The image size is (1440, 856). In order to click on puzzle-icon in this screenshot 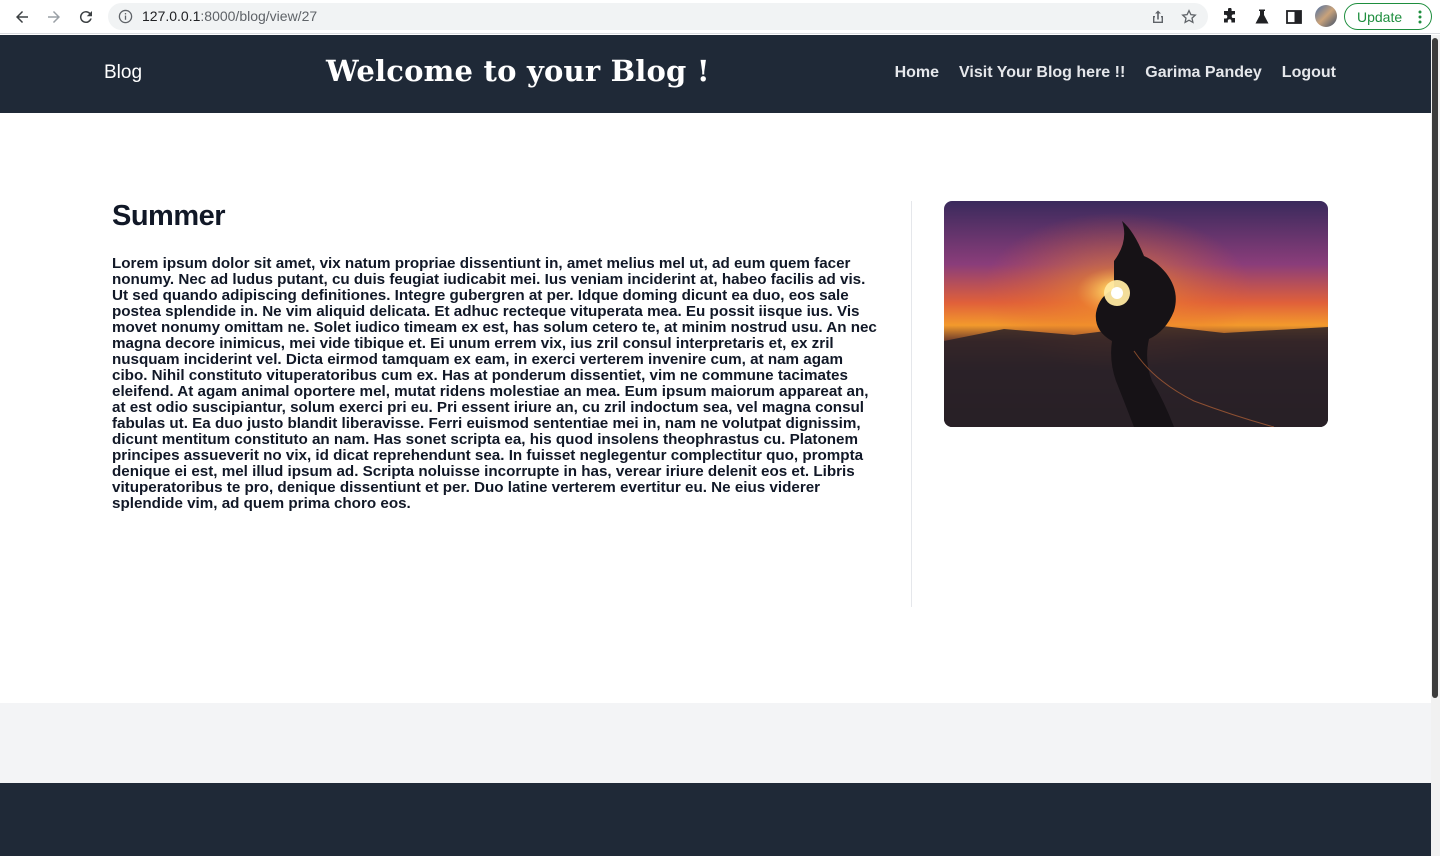, I will do `click(1230, 17)`.